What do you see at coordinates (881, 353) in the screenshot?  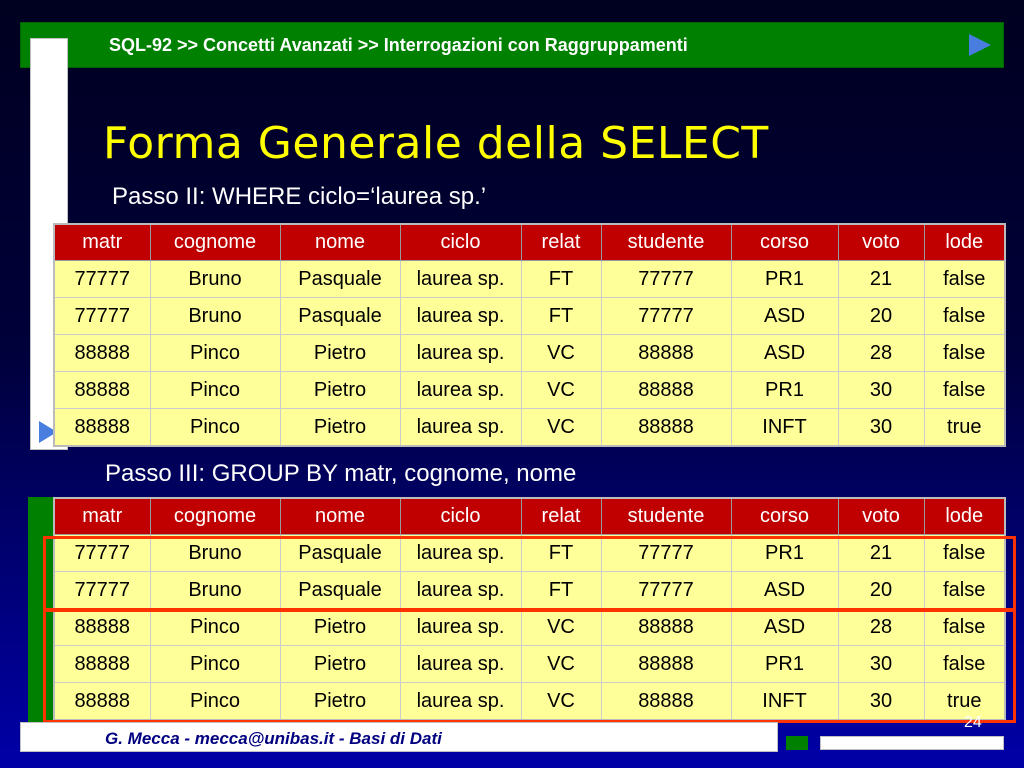 I see `table-cell: 28` at bounding box center [881, 353].